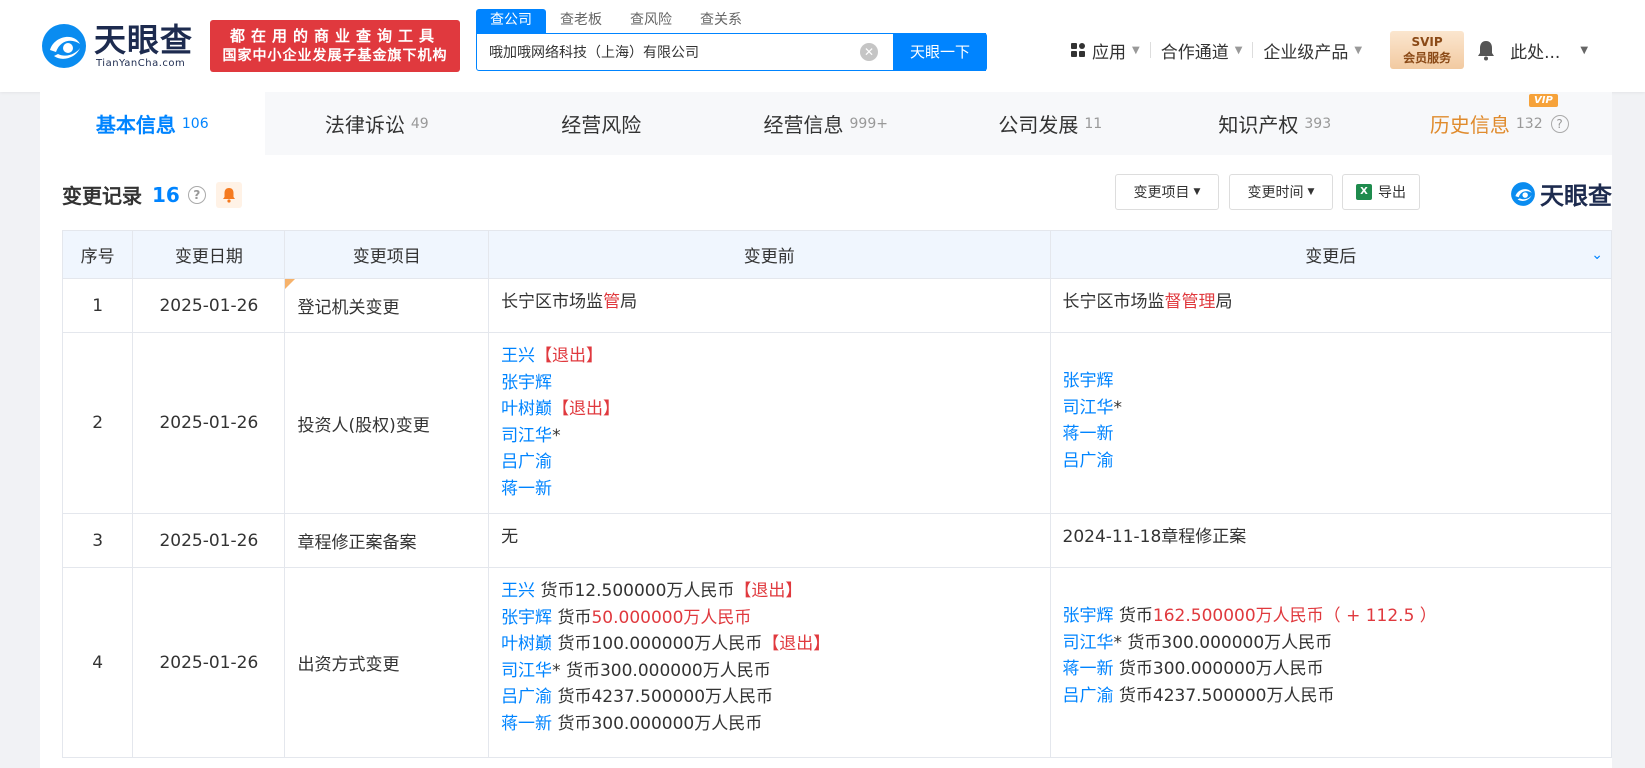  I want to click on new-flag-icon, so click(290, 284).